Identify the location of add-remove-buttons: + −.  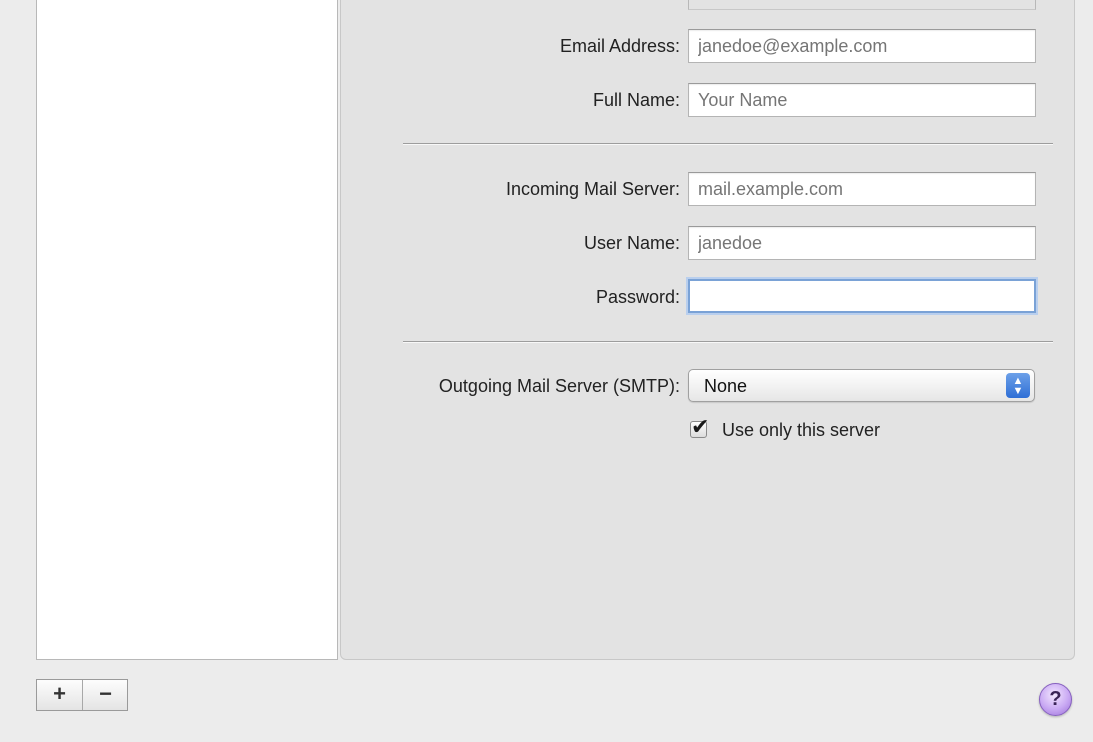
(82, 695).